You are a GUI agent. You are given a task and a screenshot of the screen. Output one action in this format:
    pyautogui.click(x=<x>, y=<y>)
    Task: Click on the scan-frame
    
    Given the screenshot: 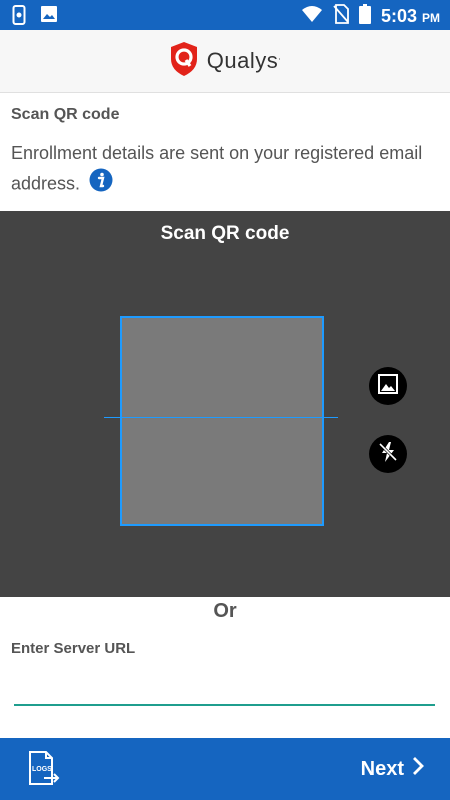 What is the action you would take?
    pyautogui.click(x=222, y=421)
    